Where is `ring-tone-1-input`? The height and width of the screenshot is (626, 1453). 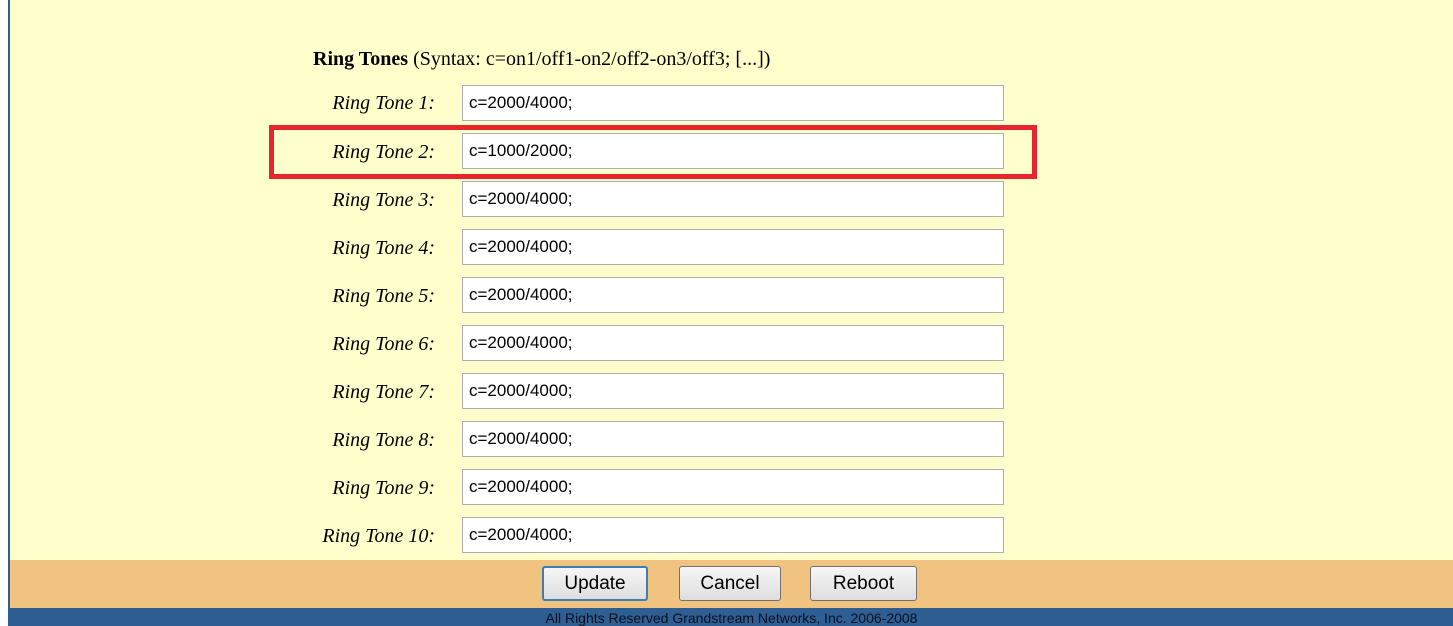
ring-tone-1-input is located at coordinates (733, 103).